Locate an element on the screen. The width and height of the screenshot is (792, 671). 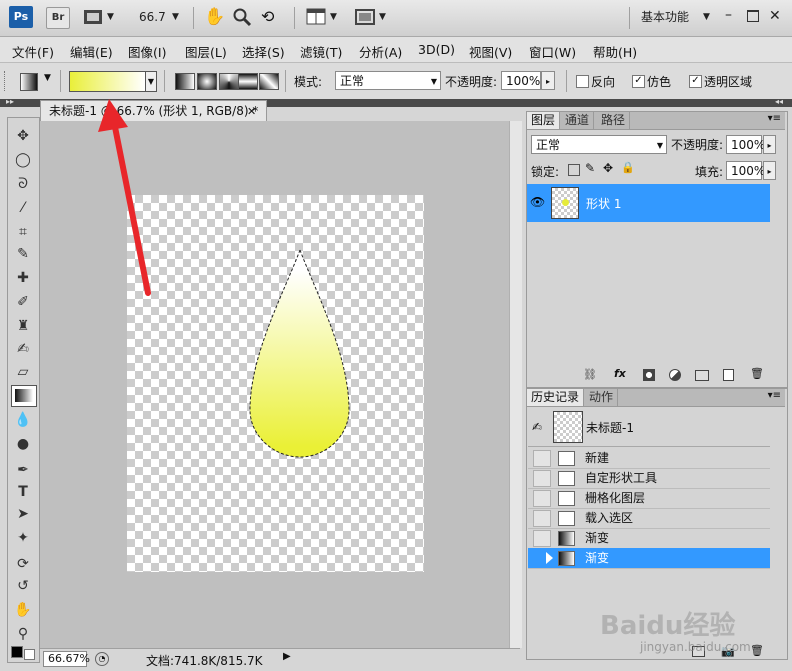
history-brush-source-icon: ✍ is located at coordinates (537, 427).